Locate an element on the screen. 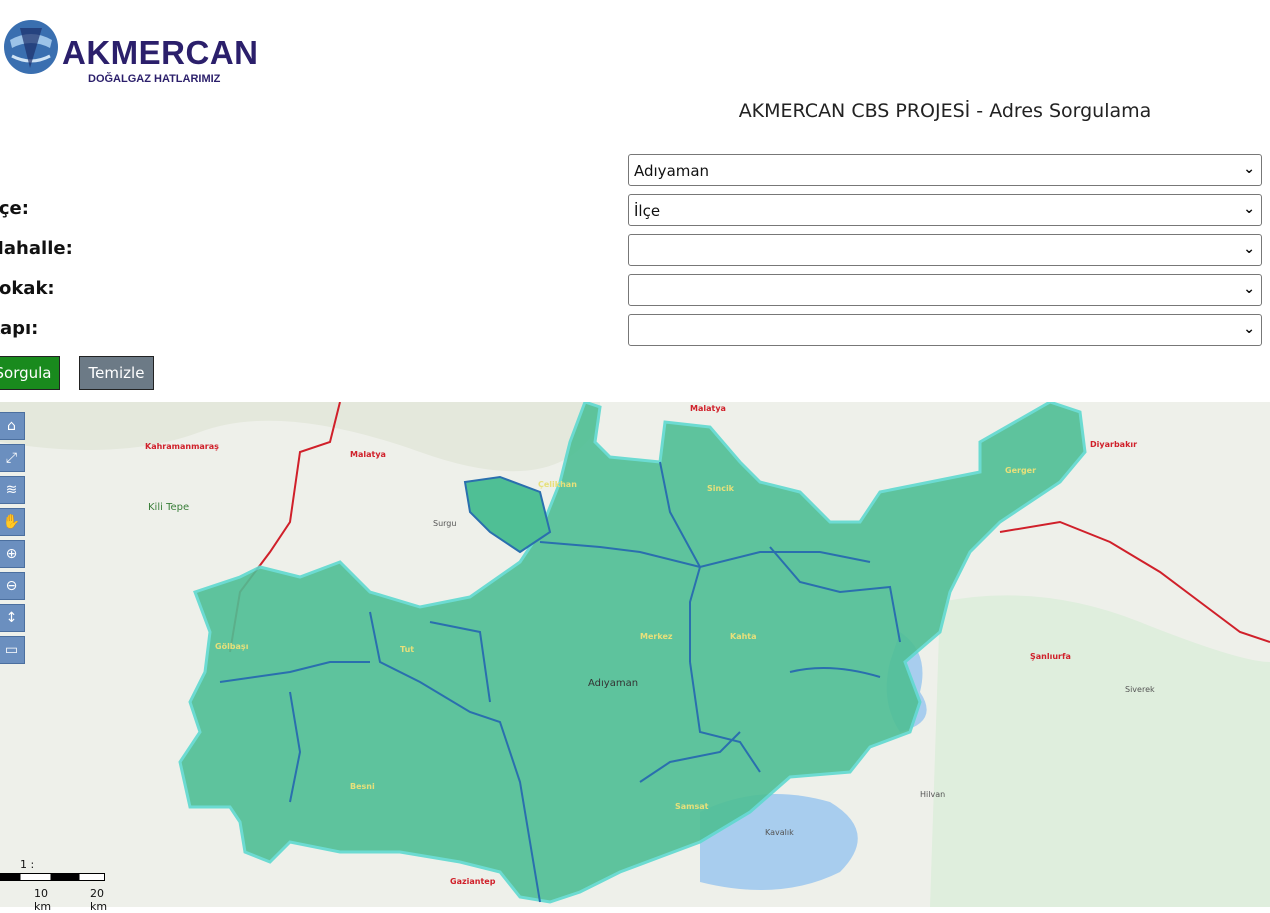  il-select: Adıyaman ⌄ is located at coordinates (945, 170).